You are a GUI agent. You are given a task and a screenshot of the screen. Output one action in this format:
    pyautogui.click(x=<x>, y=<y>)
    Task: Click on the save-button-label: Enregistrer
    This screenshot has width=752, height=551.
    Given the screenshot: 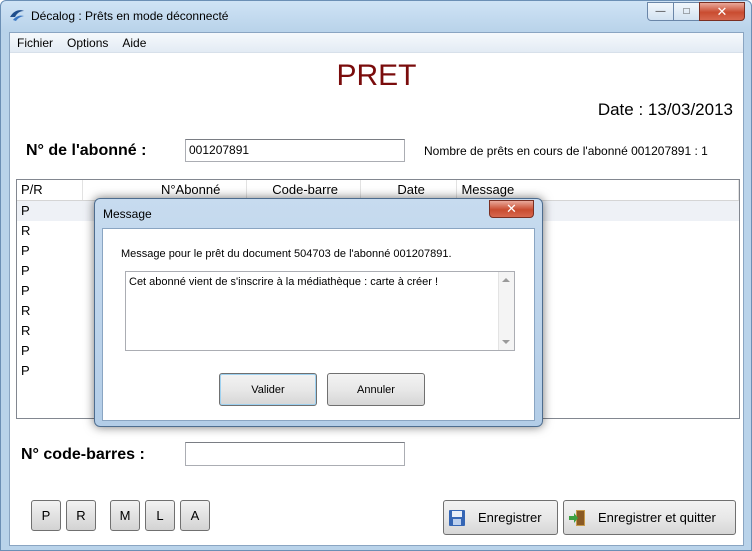 What is the action you would take?
    pyautogui.click(x=510, y=517)
    